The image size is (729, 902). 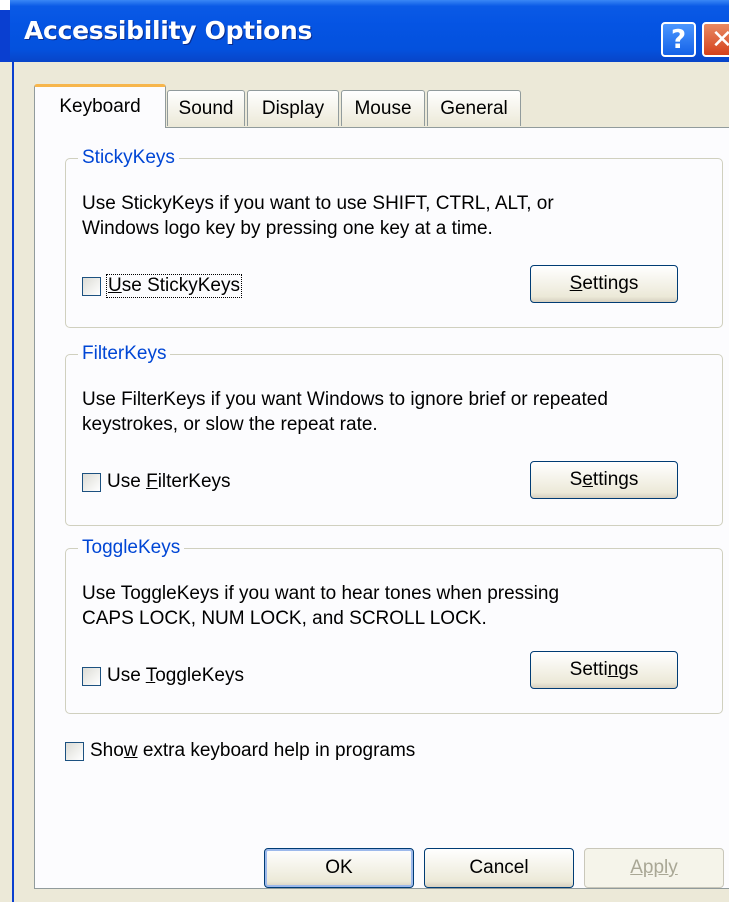 I want to click on close-button: ✕, so click(x=715, y=39).